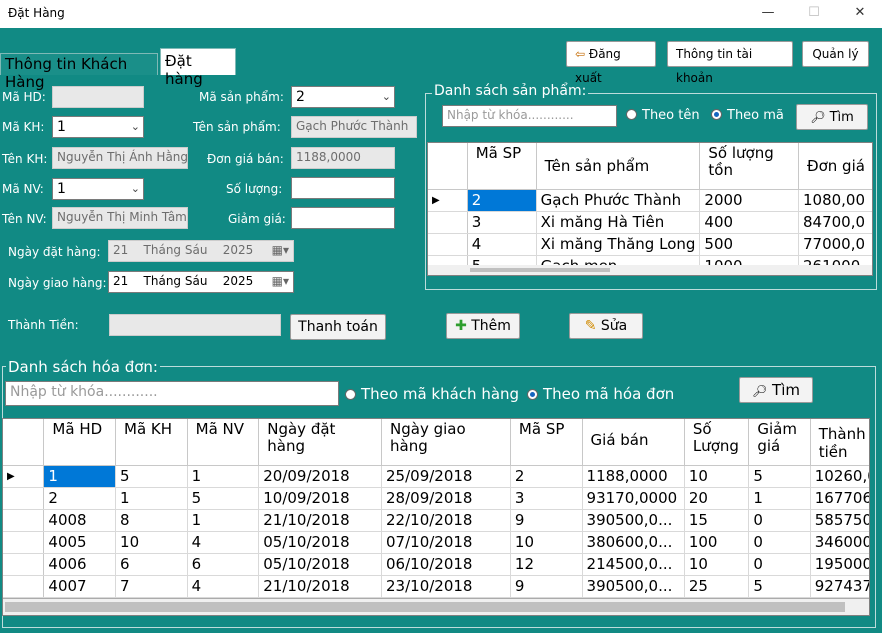 This screenshot has width=882, height=633. I want to click on cell: 10/09/2018, so click(320, 498).